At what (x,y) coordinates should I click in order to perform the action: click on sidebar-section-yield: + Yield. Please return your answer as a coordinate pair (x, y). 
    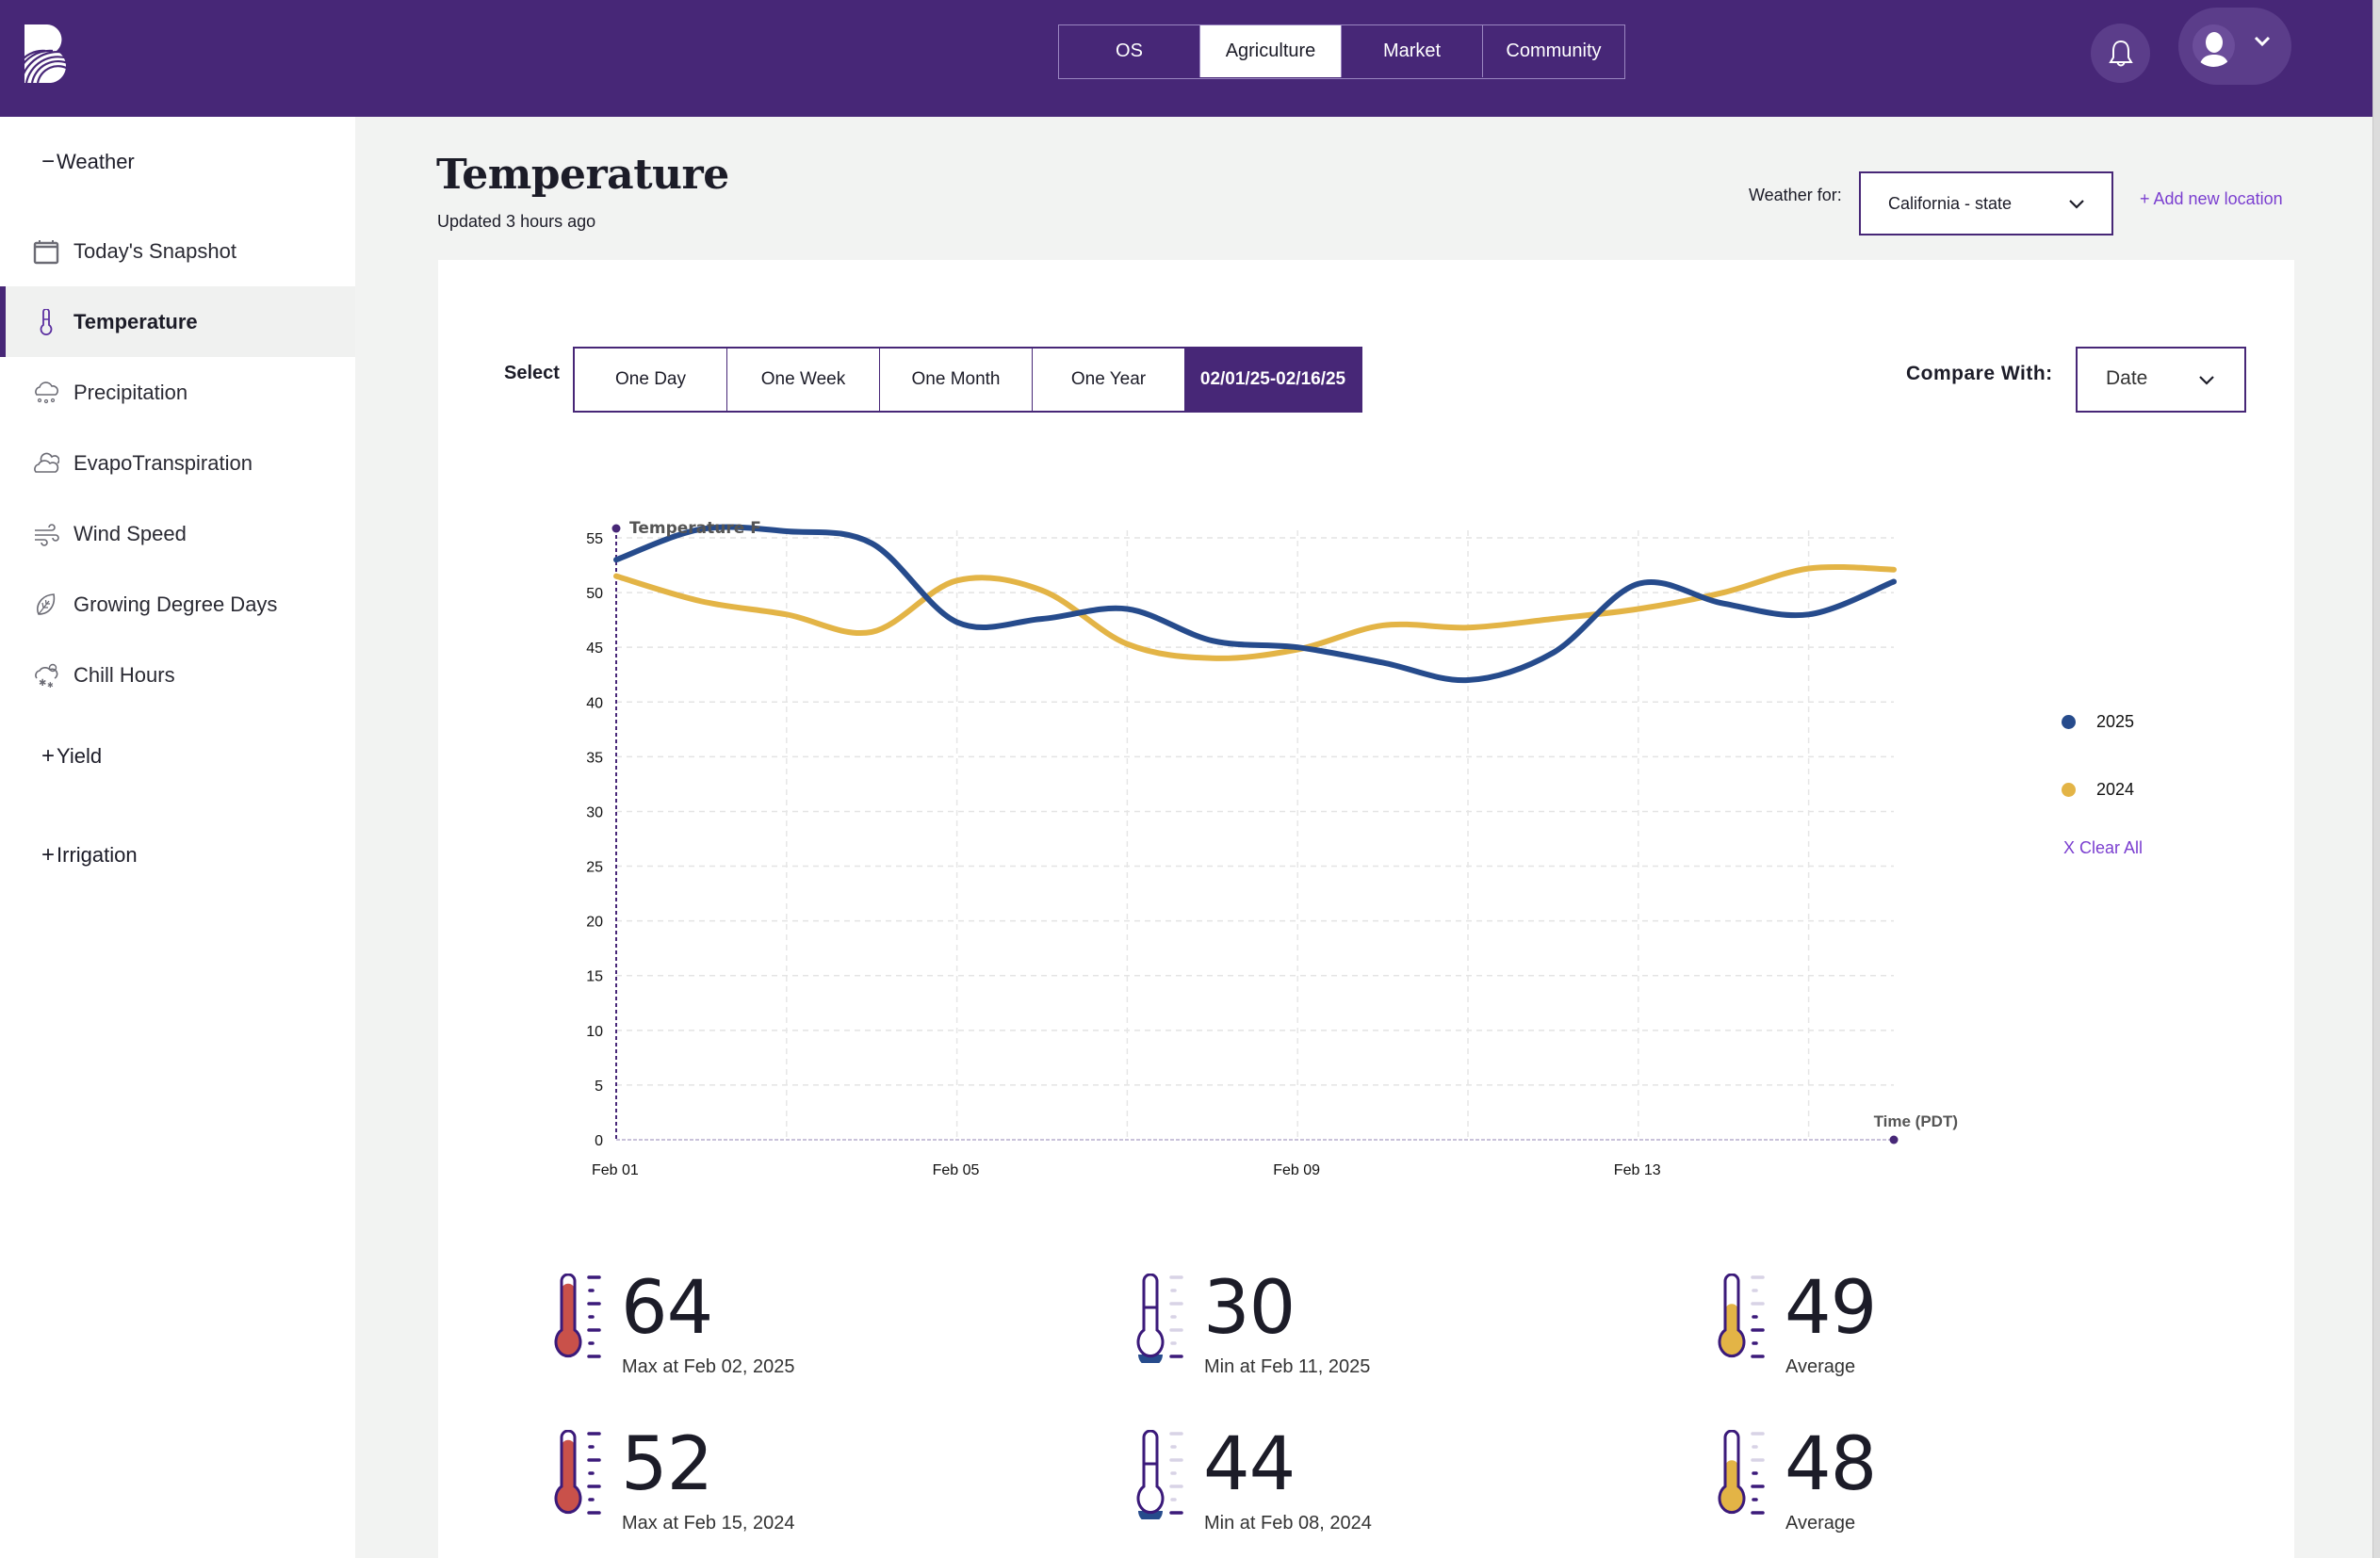
    Looking at the image, I should click on (71, 756).